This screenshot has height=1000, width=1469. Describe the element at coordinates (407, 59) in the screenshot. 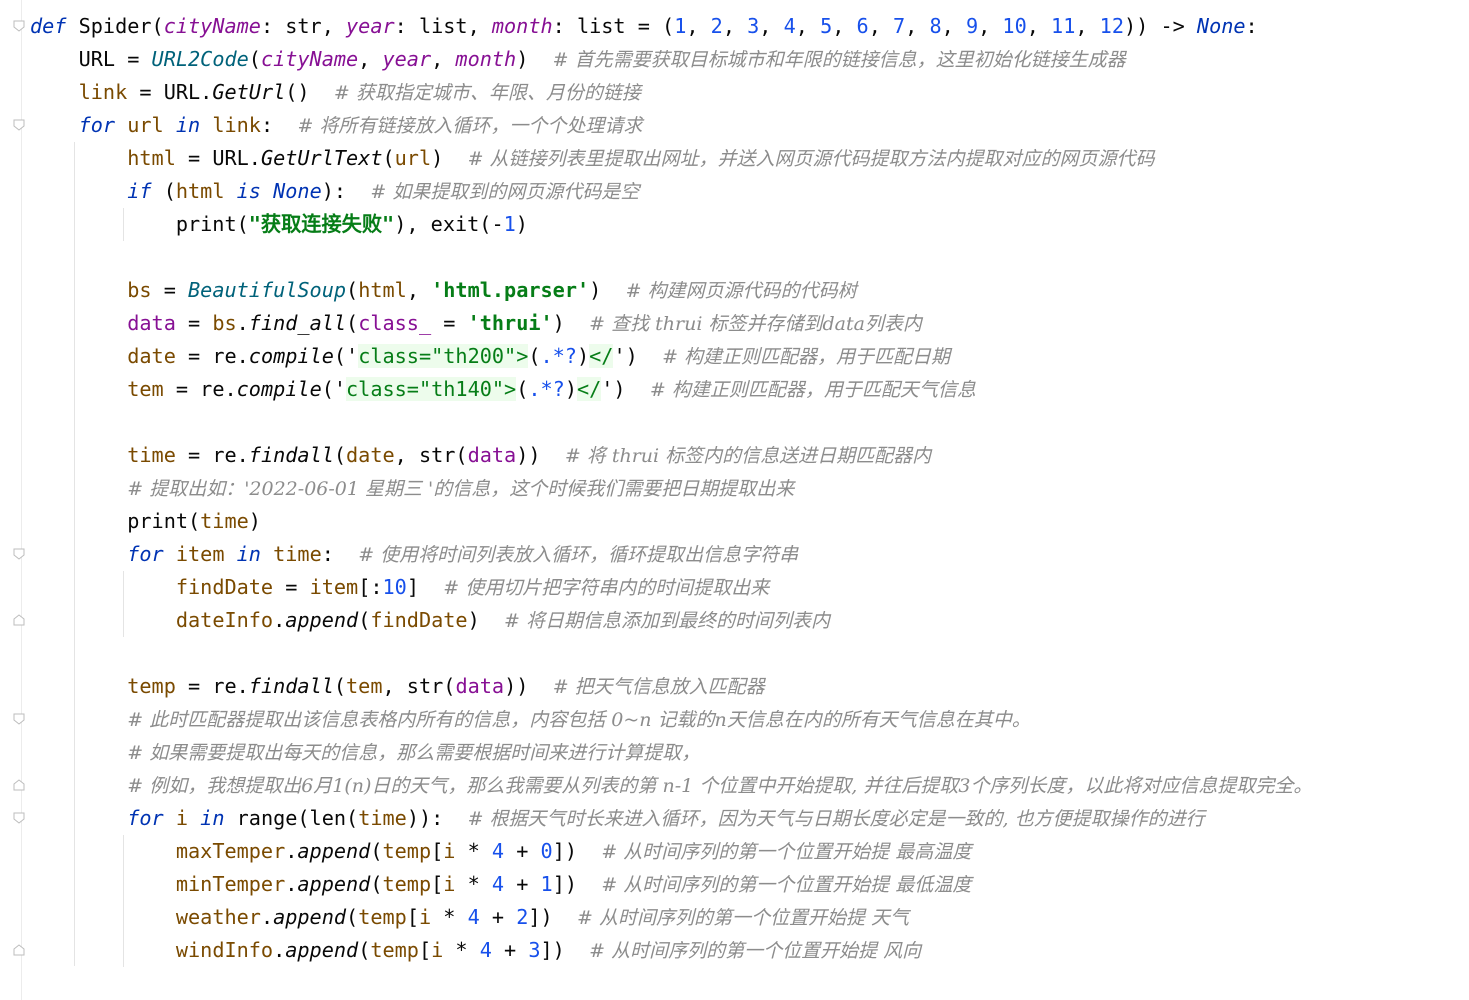

I see `code-token: year` at that location.